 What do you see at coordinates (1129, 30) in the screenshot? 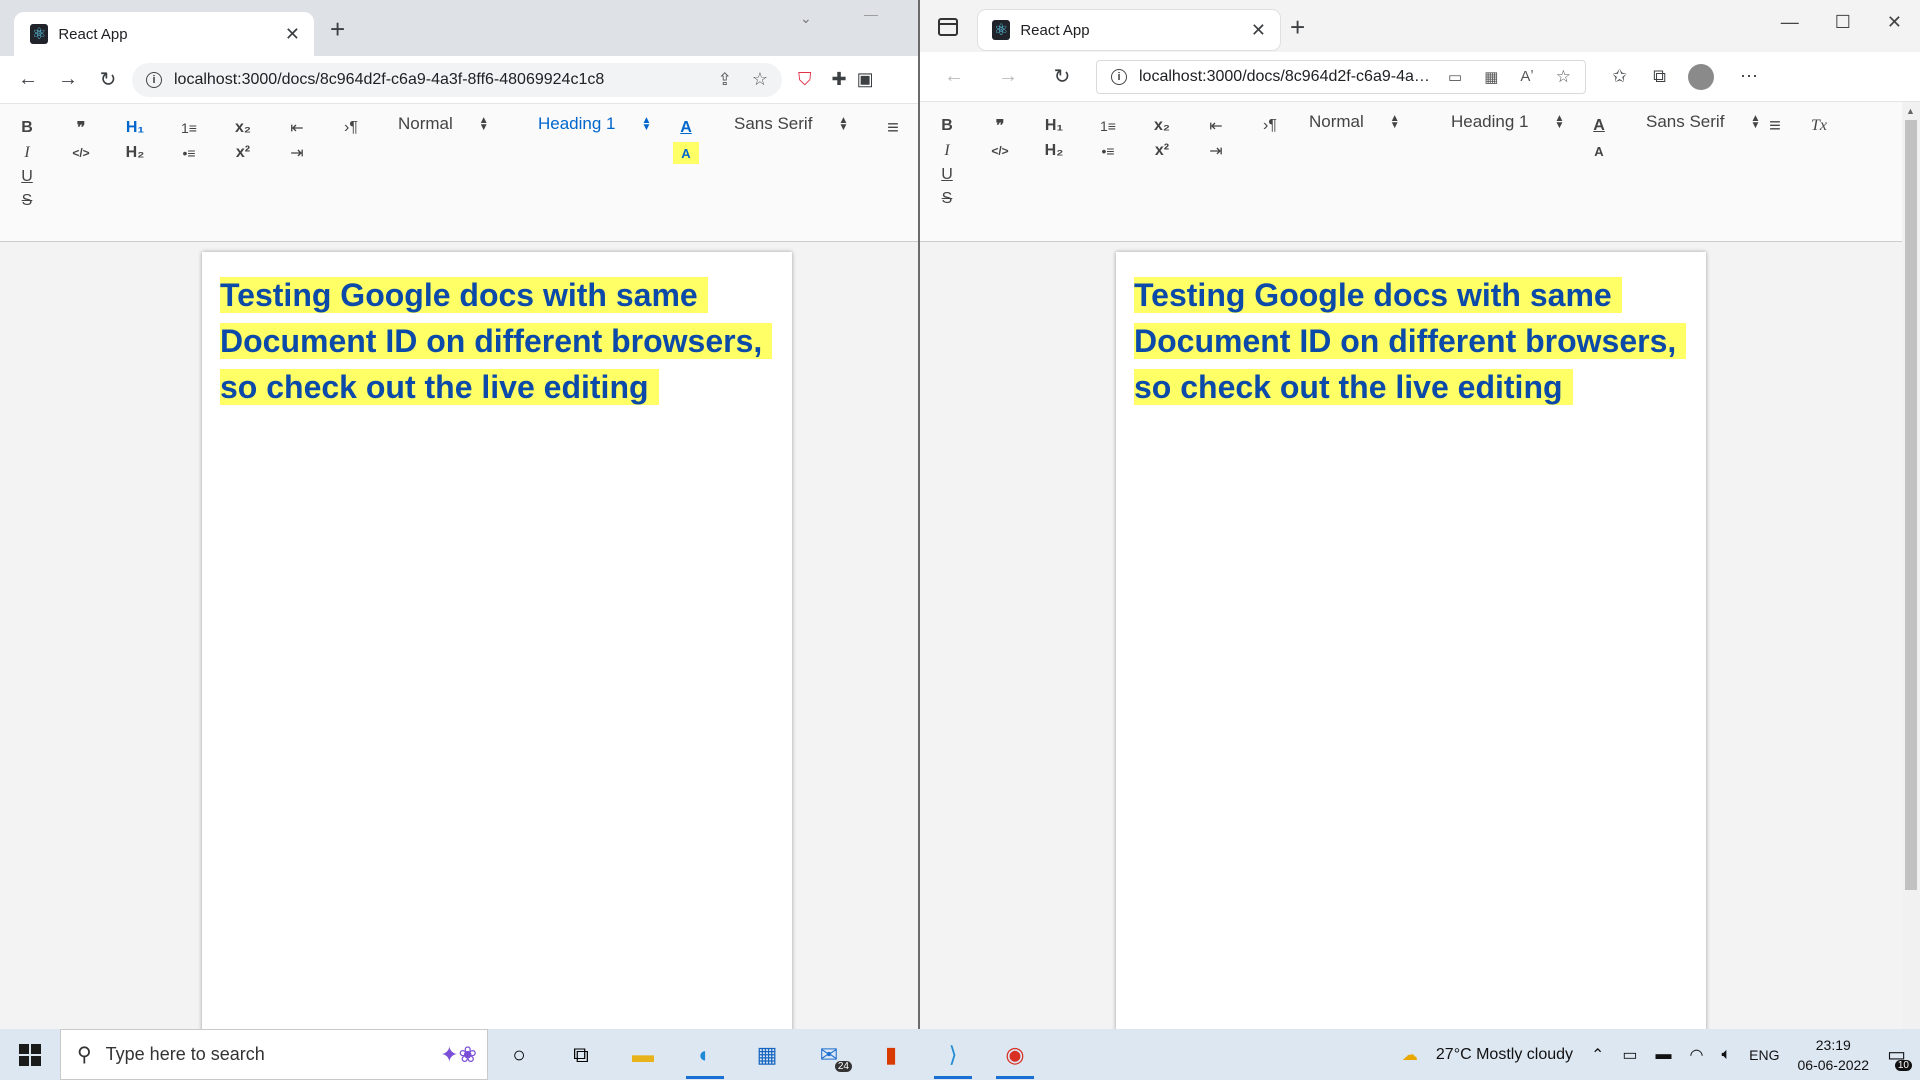
I see `edge-tab-react-app: ⚛ React App ✕` at bounding box center [1129, 30].